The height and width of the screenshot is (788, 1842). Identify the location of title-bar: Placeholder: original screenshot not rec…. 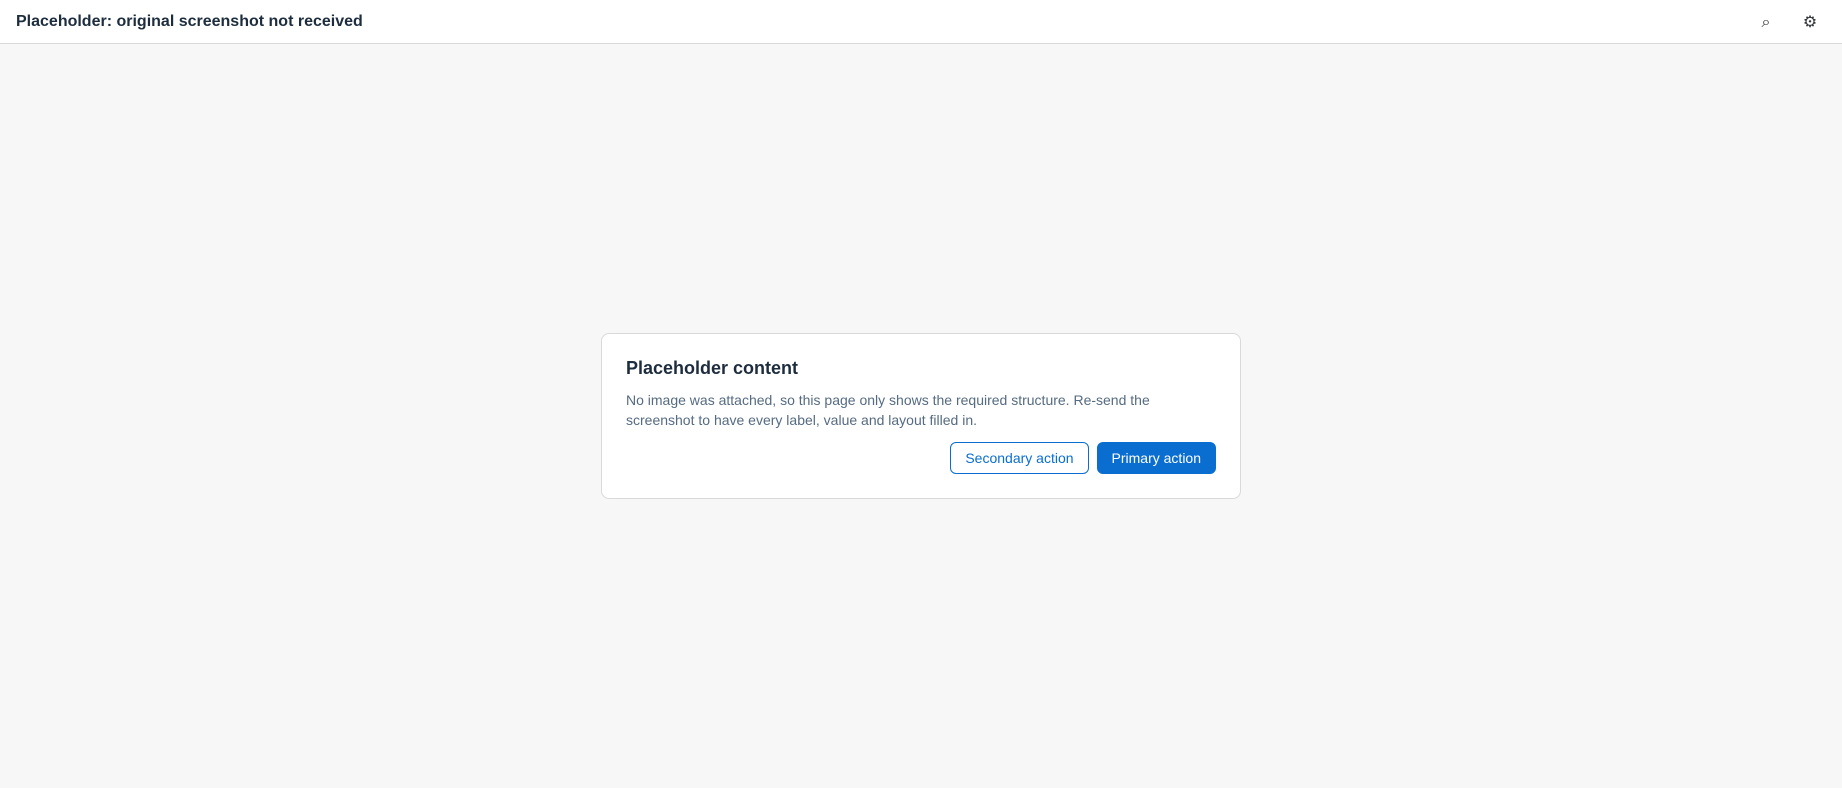
(921, 22).